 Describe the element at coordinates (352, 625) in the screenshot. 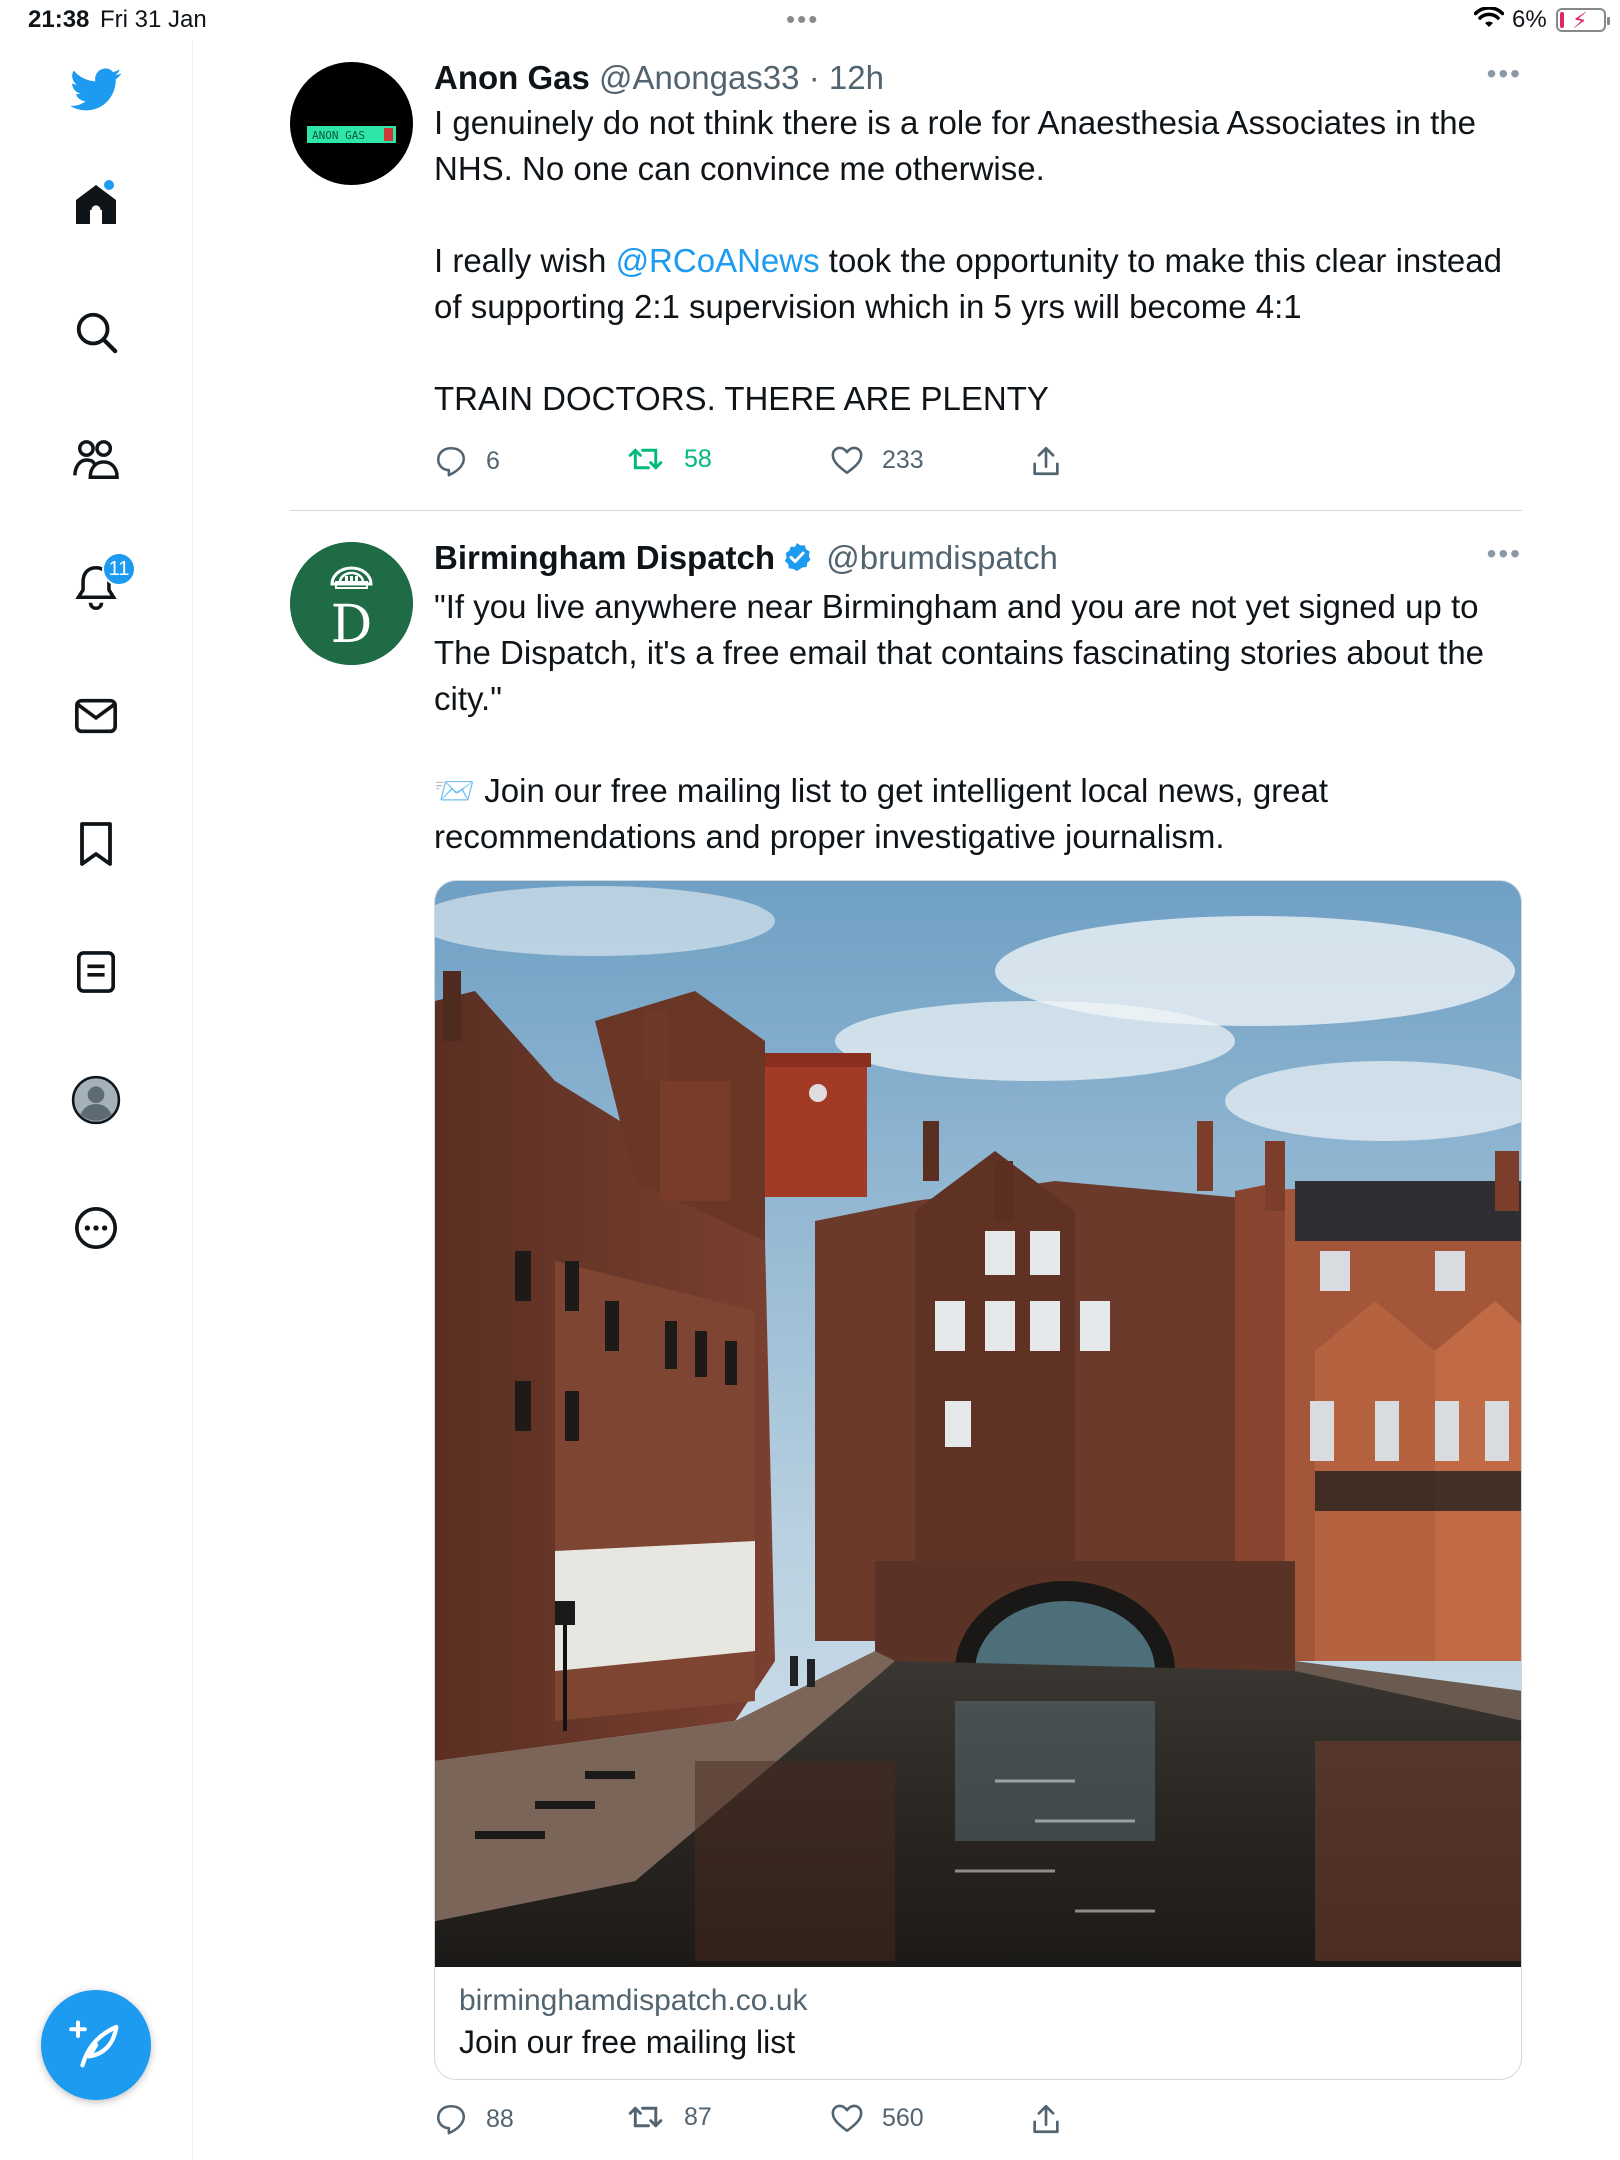

I see `svg-text: D` at that location.